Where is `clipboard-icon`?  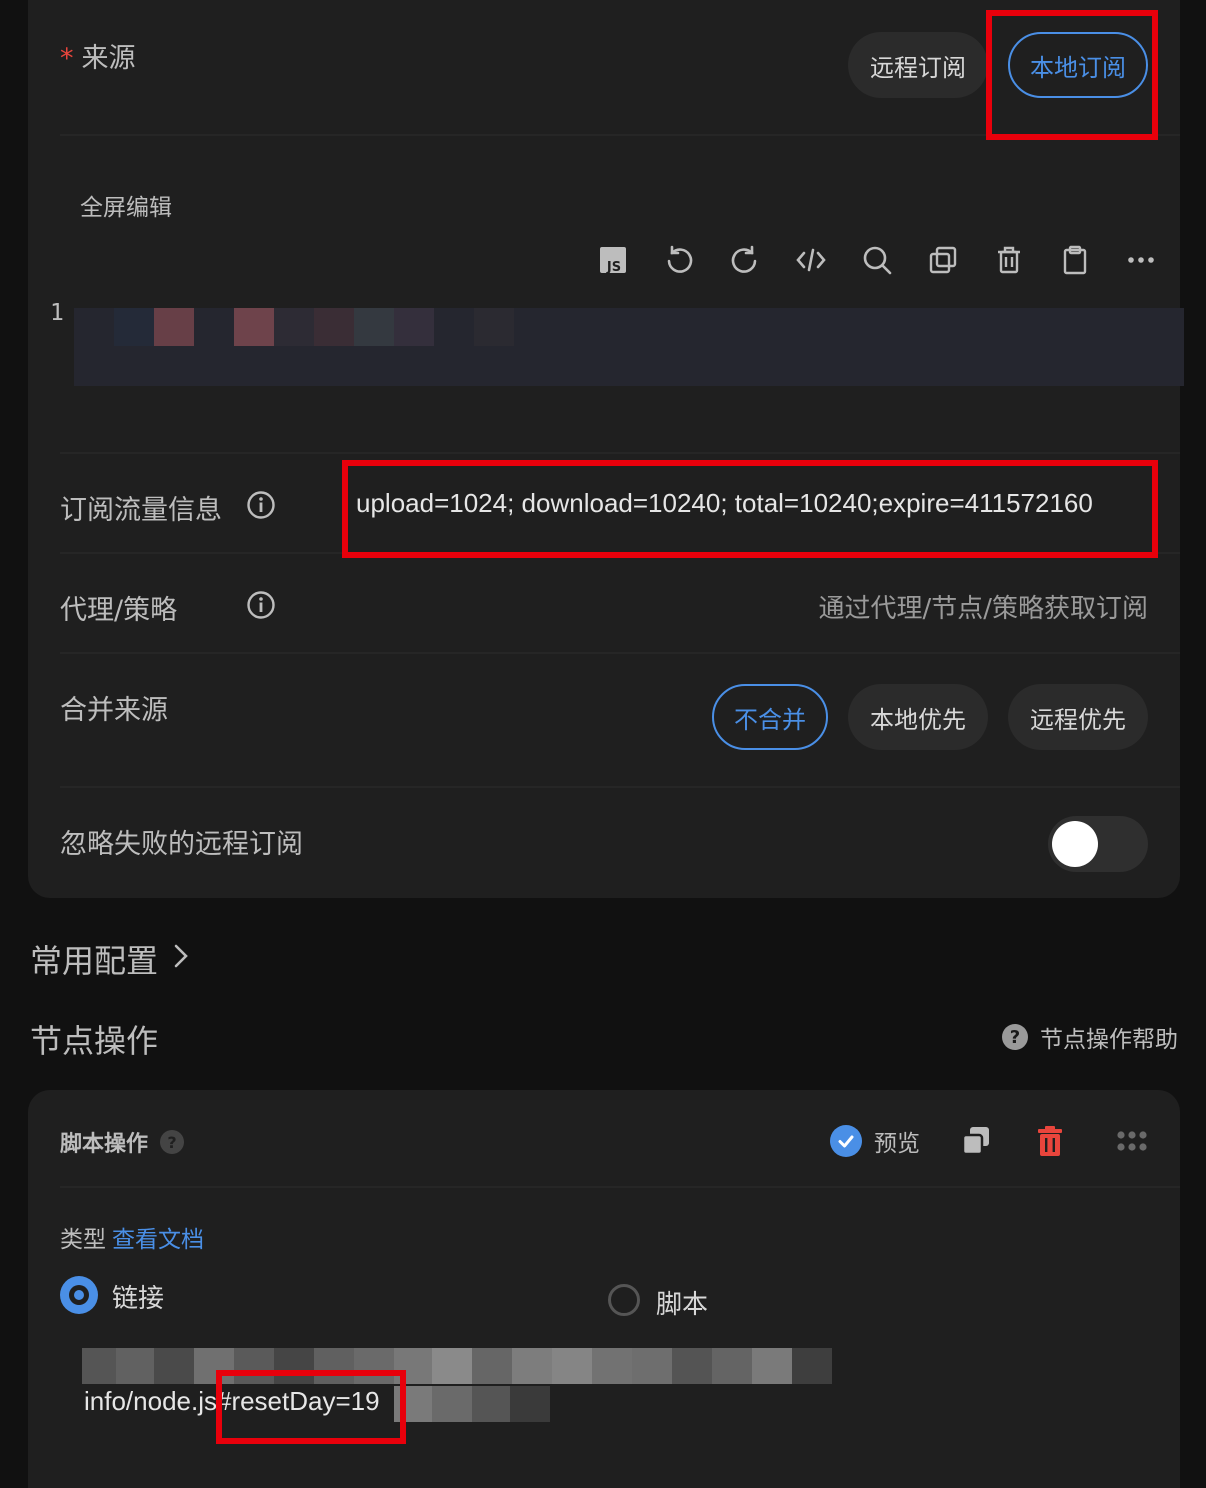 clipboard-icon is located at coordinates (1075, 260).